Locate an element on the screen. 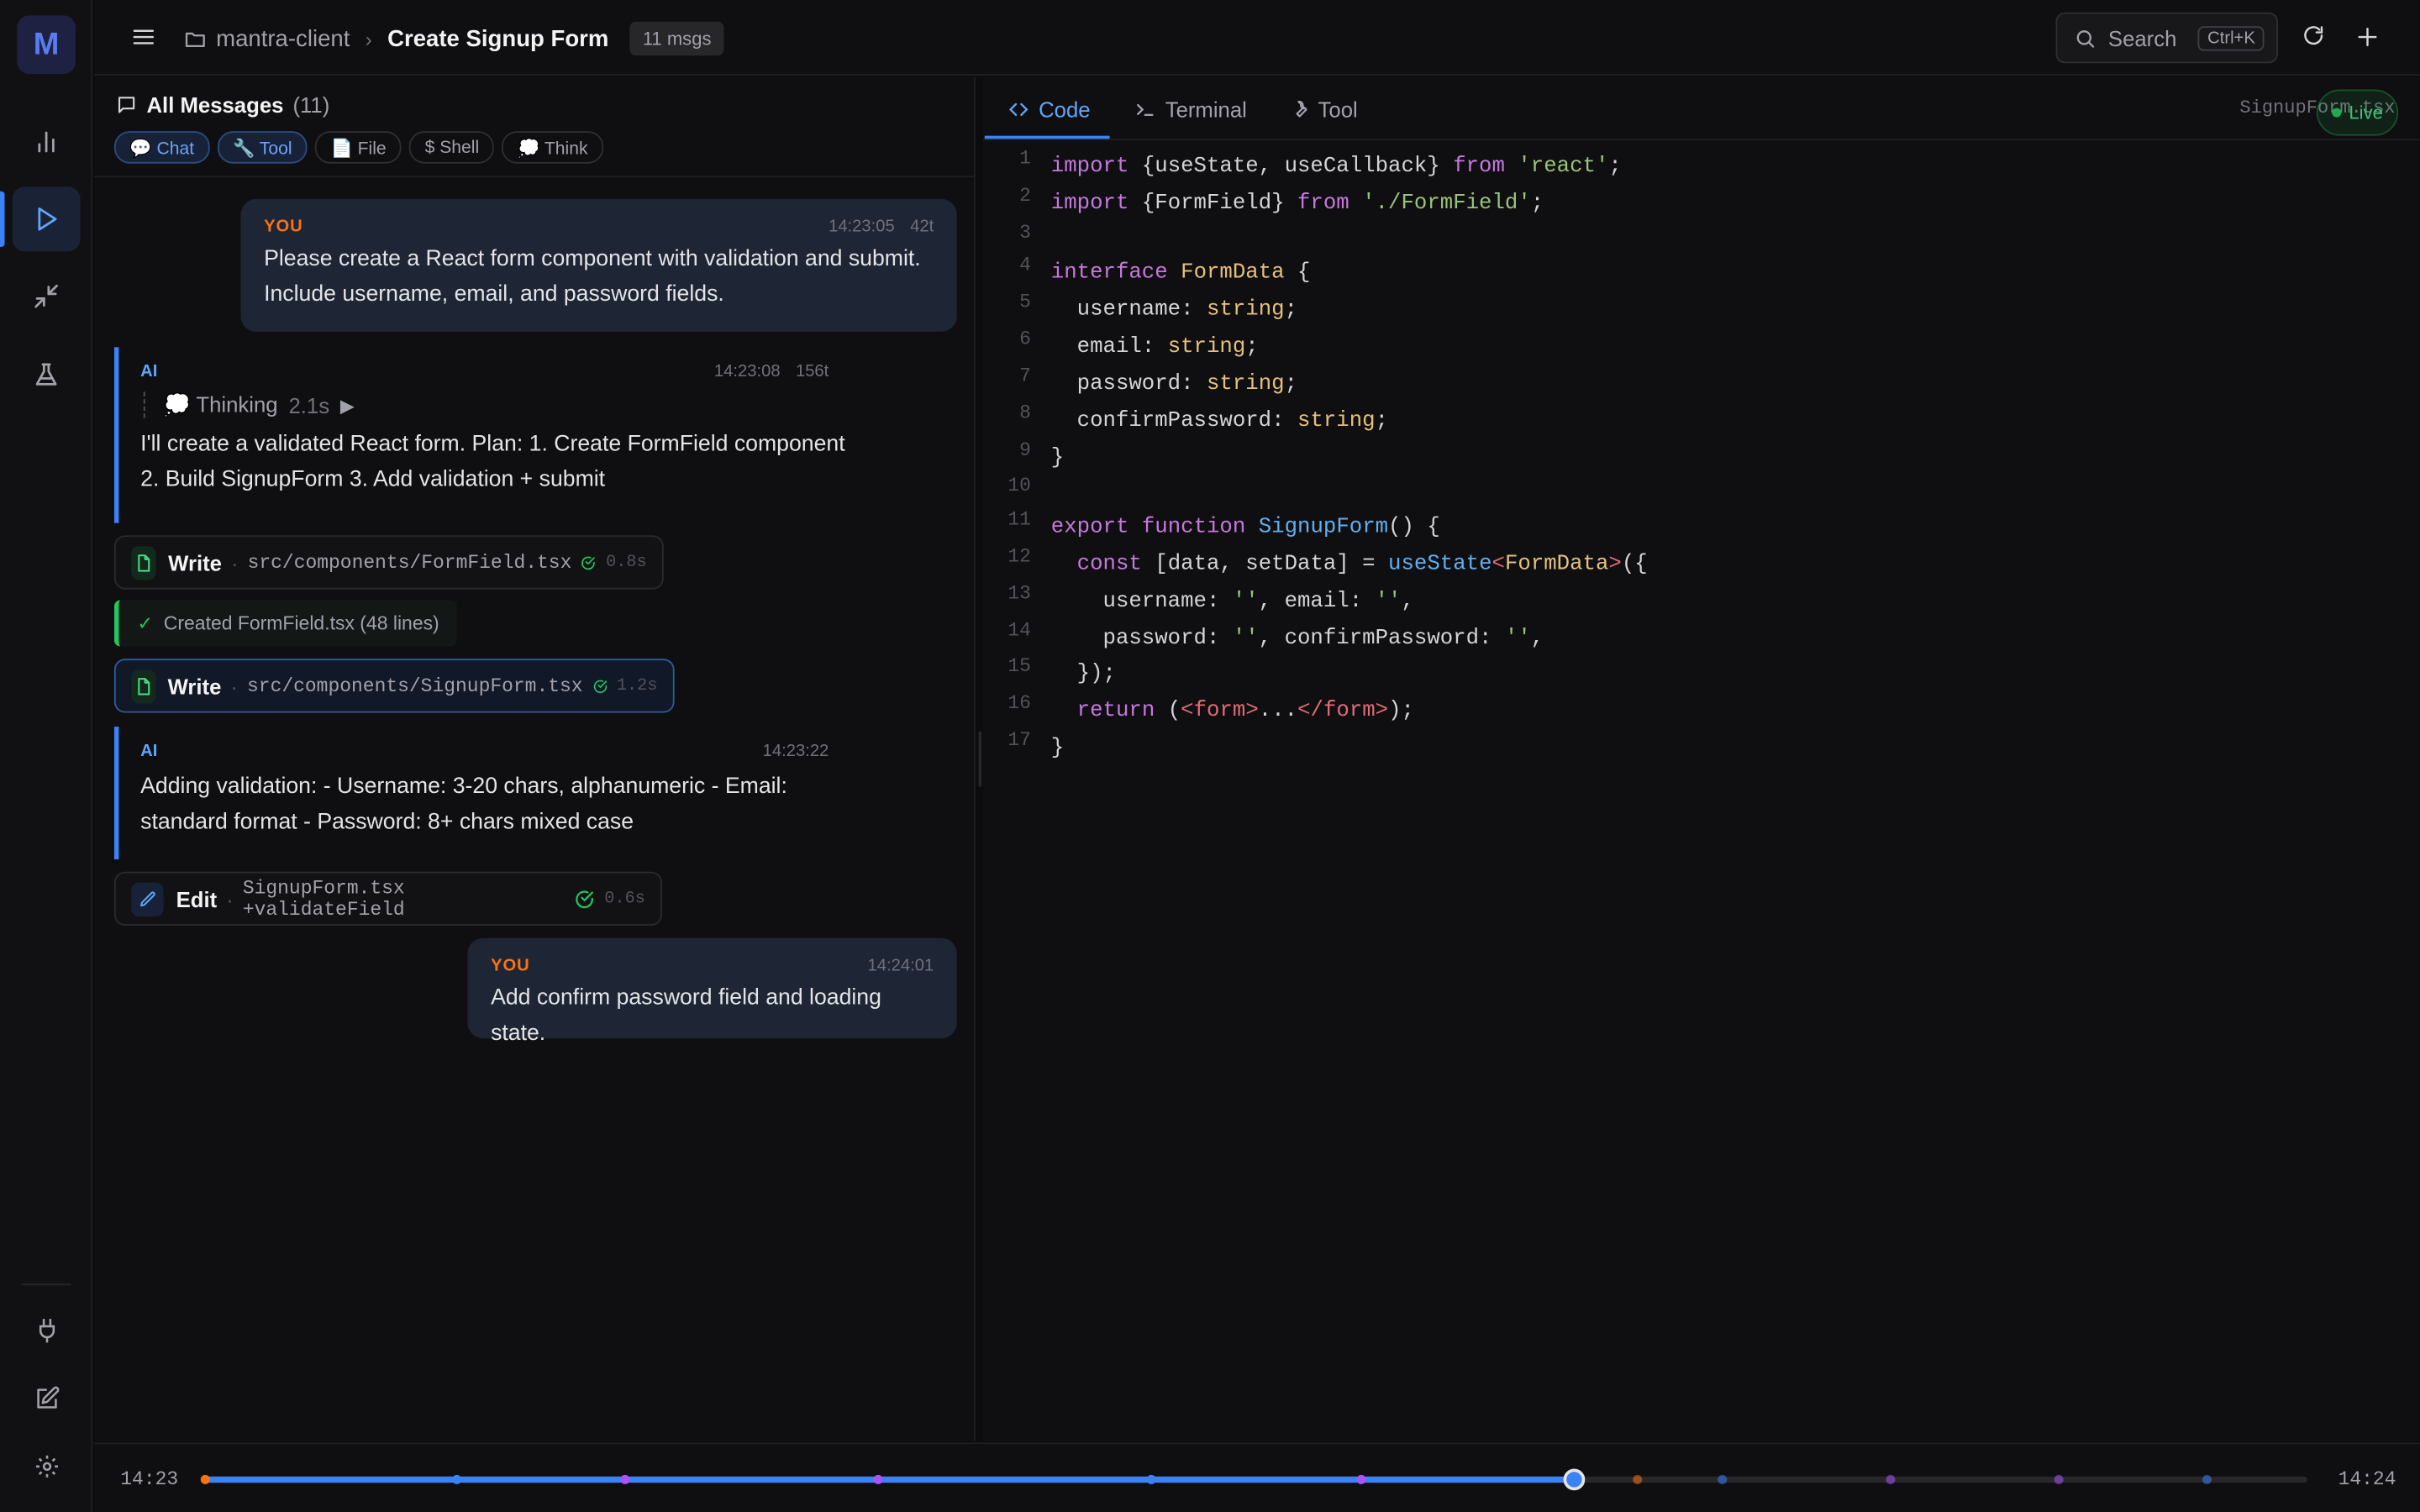 This screenshot has width=2420, height=1512. code-token: { is located at coordinates (1297, 273).